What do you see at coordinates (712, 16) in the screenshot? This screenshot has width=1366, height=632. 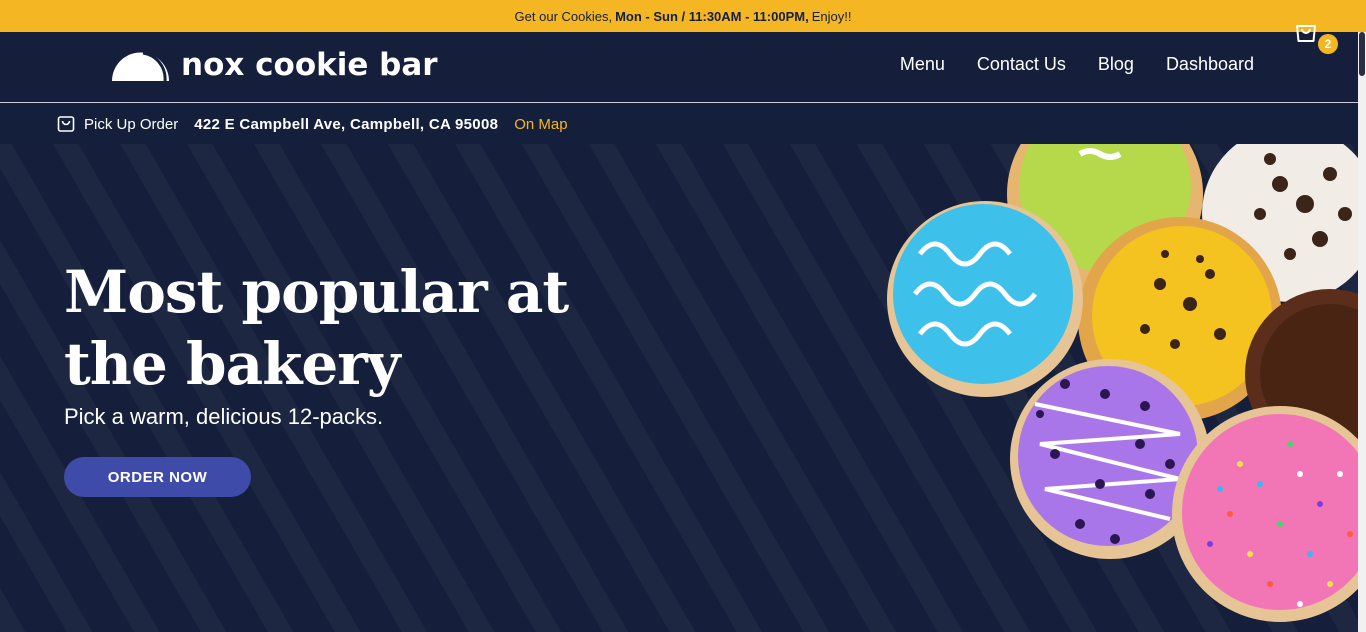 I see `announcement-hours: Mon - Sun / 11:30AM - 11:00PM,` at bounding box center [712, 16].